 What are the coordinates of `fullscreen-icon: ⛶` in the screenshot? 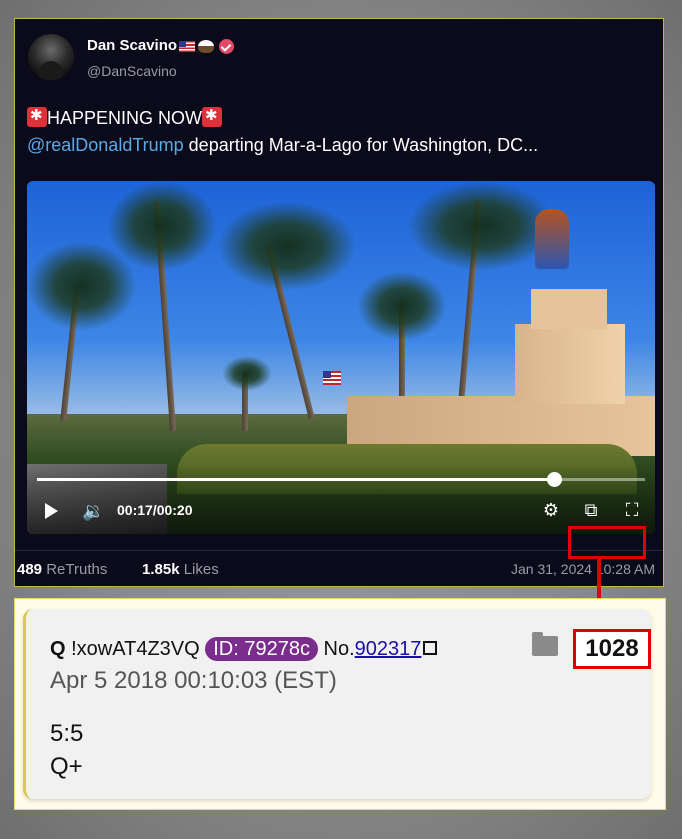 It's located at (632, 510).